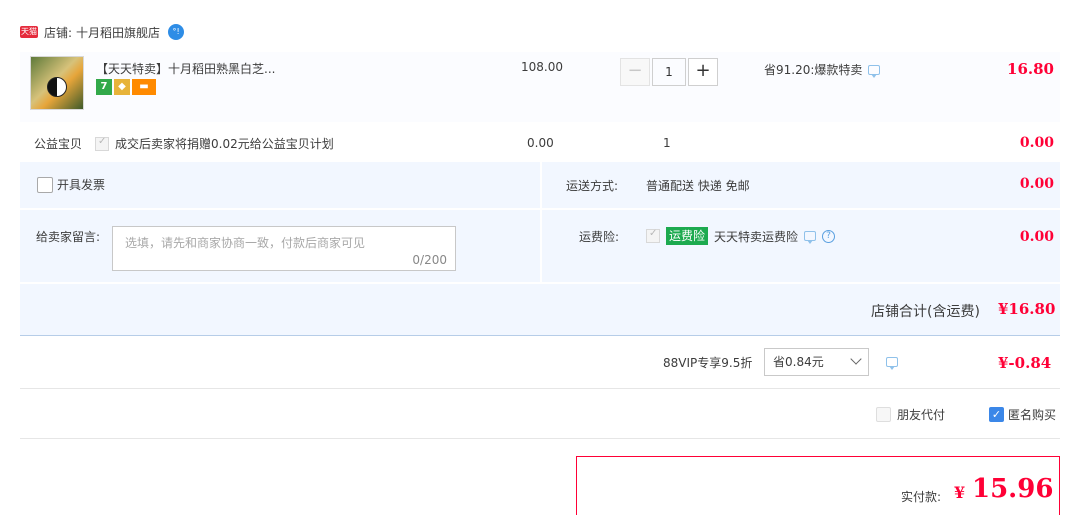 This screenshot has height=515, width=1082. What do you see at coordinates (667, 143) in the screenshot?
I see `charity-quantity: 1` at bounding box center [667, 143].